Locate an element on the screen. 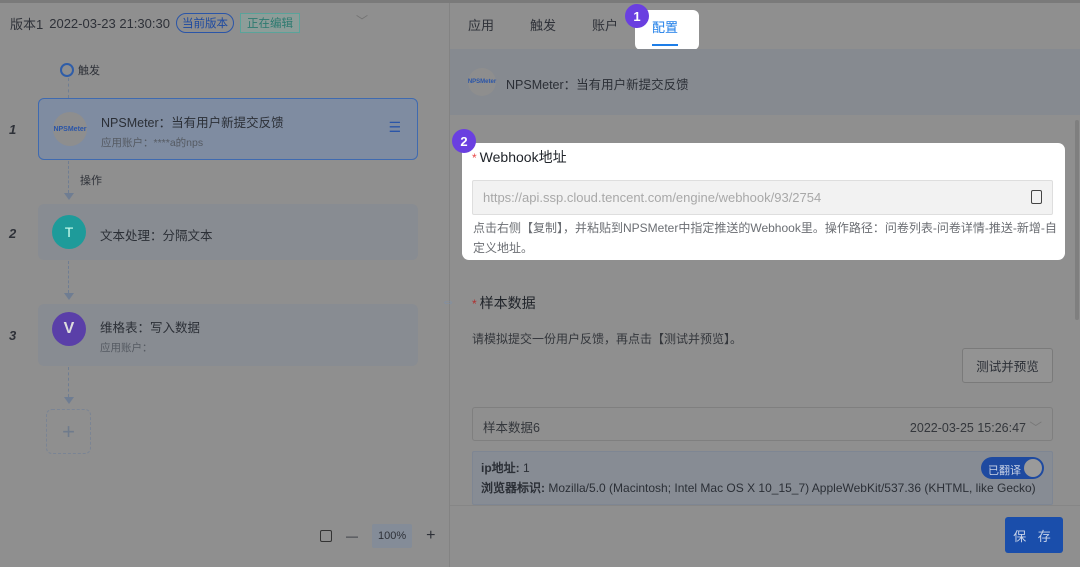  trigger-label: 触发 is located at coordinates (89, 71).